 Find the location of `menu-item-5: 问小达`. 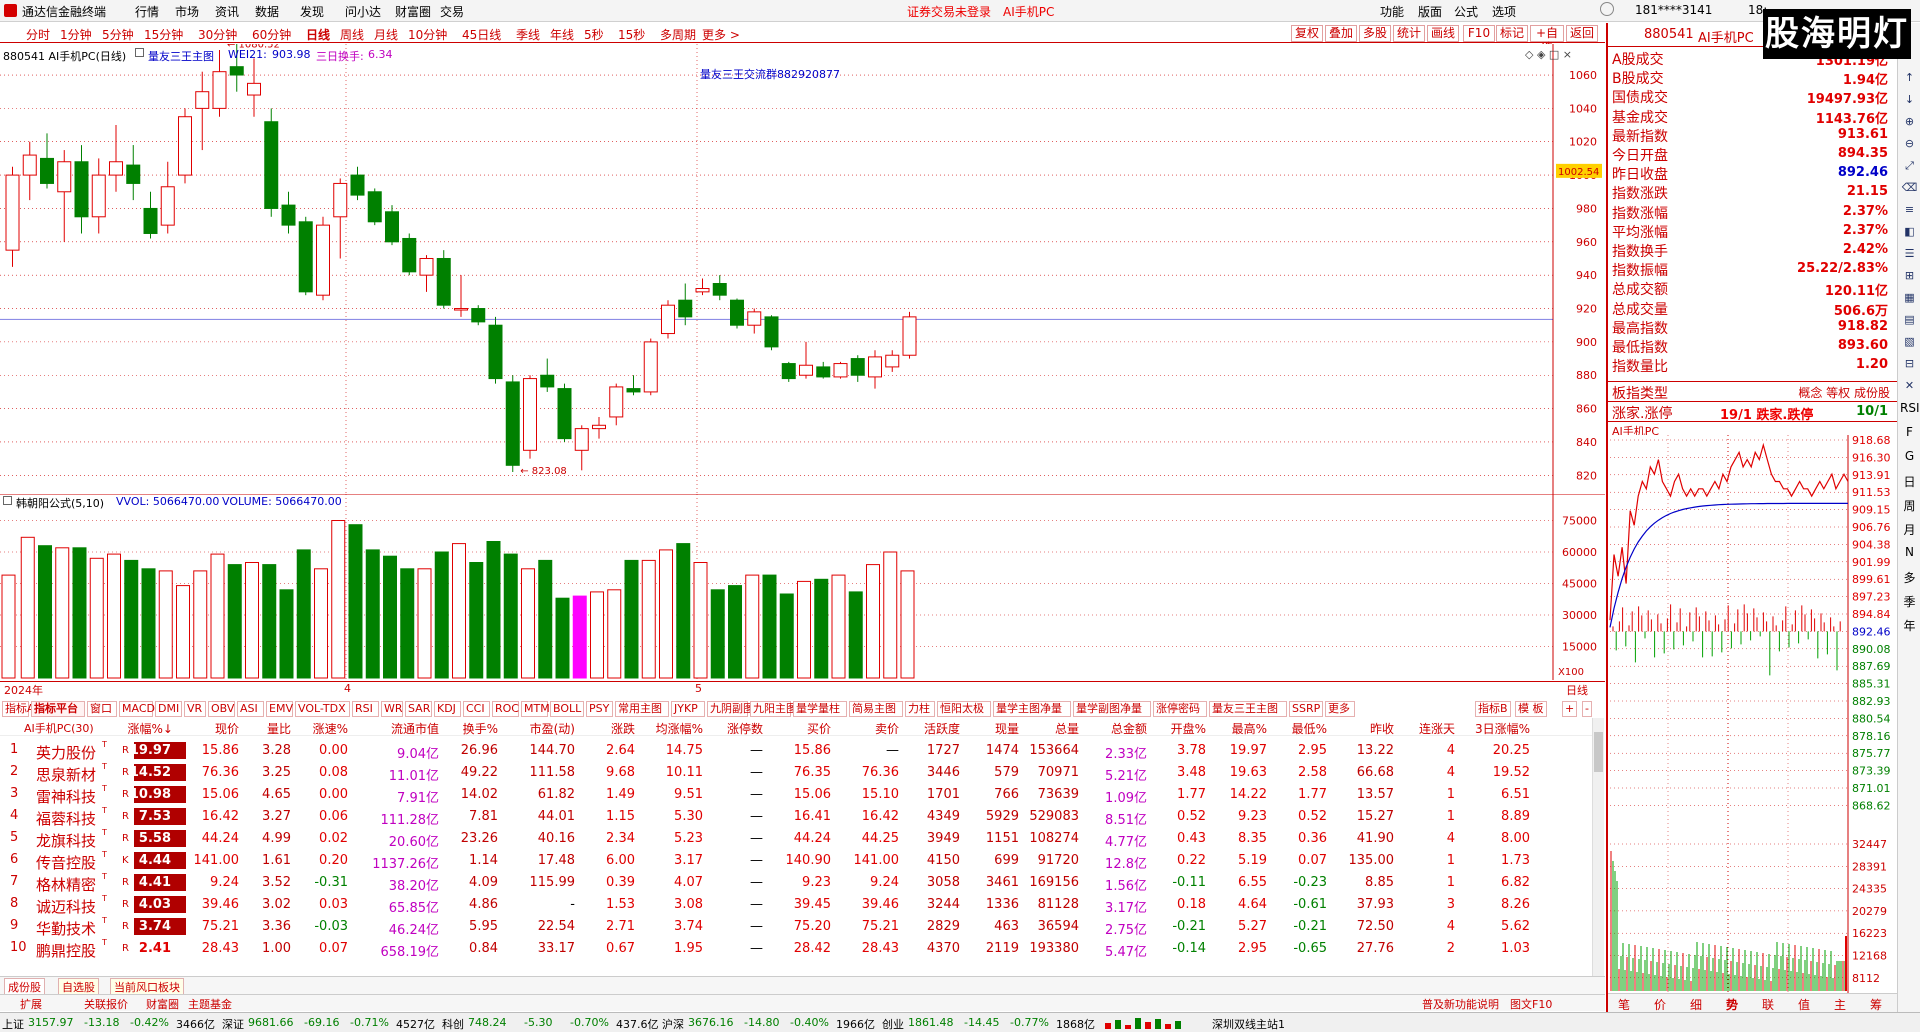

menu-item-5: 问小达 is located at coordinates (363, 11).